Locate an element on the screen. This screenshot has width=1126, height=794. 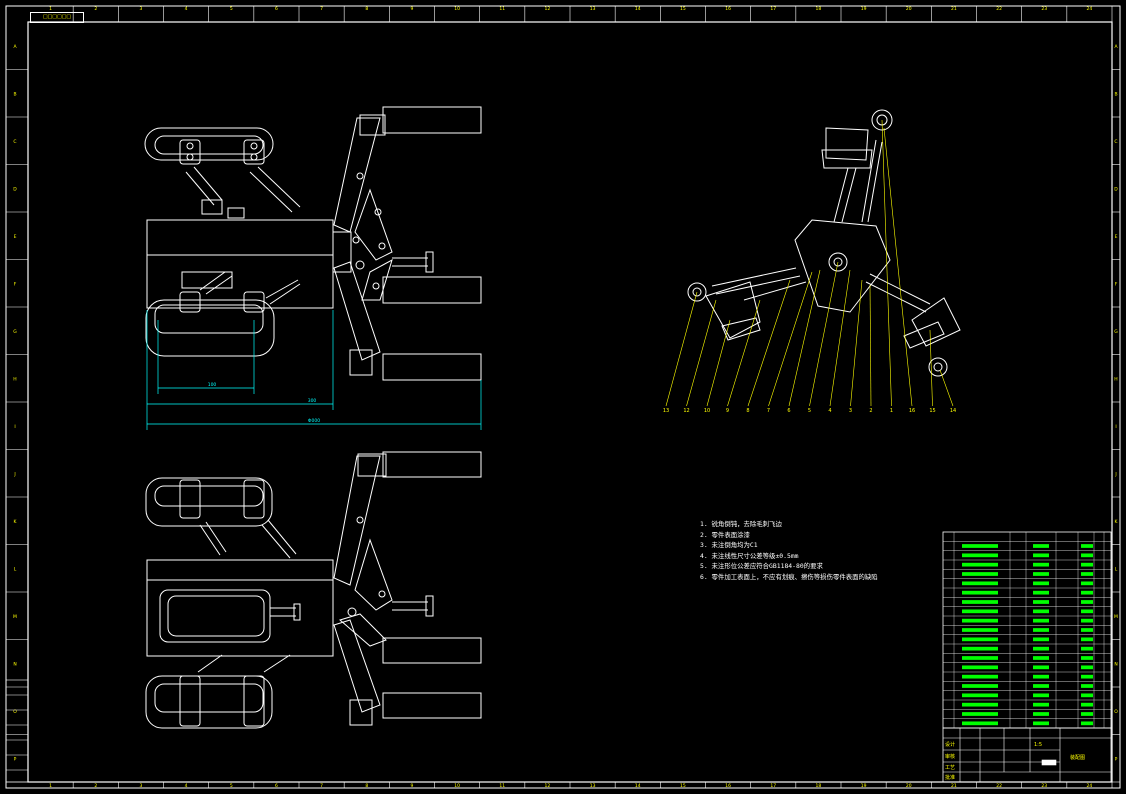
row-label: I is located at coordinates (14, 427).